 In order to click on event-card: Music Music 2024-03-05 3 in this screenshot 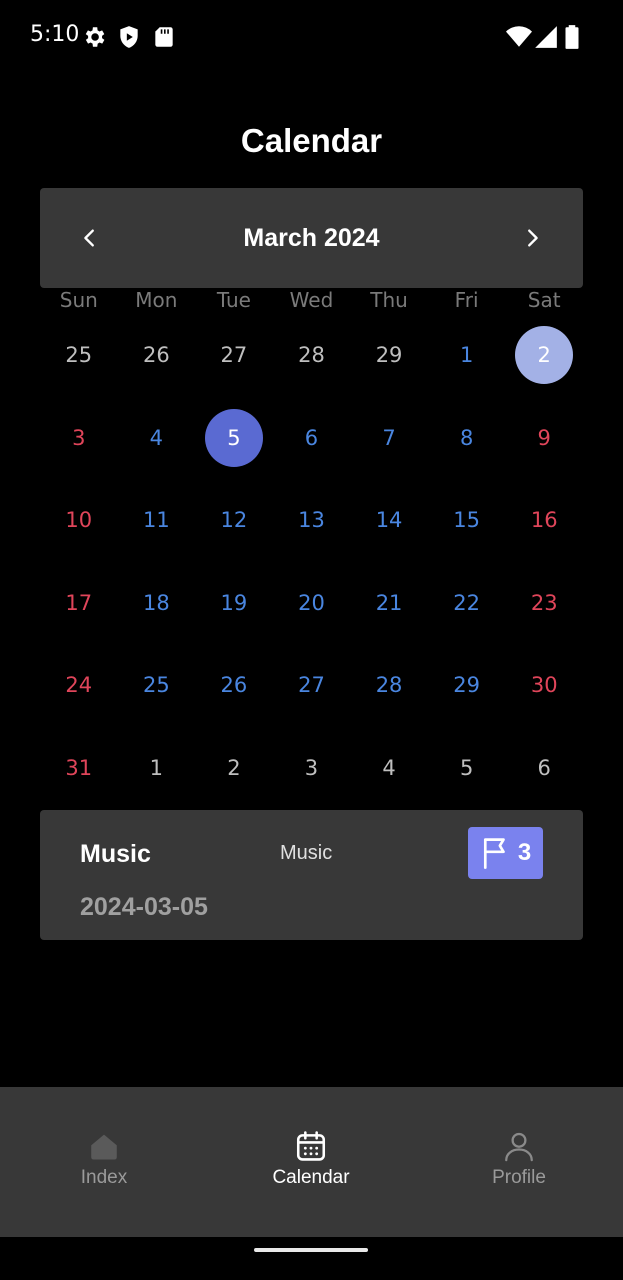, I will do `click(311, 875)`.